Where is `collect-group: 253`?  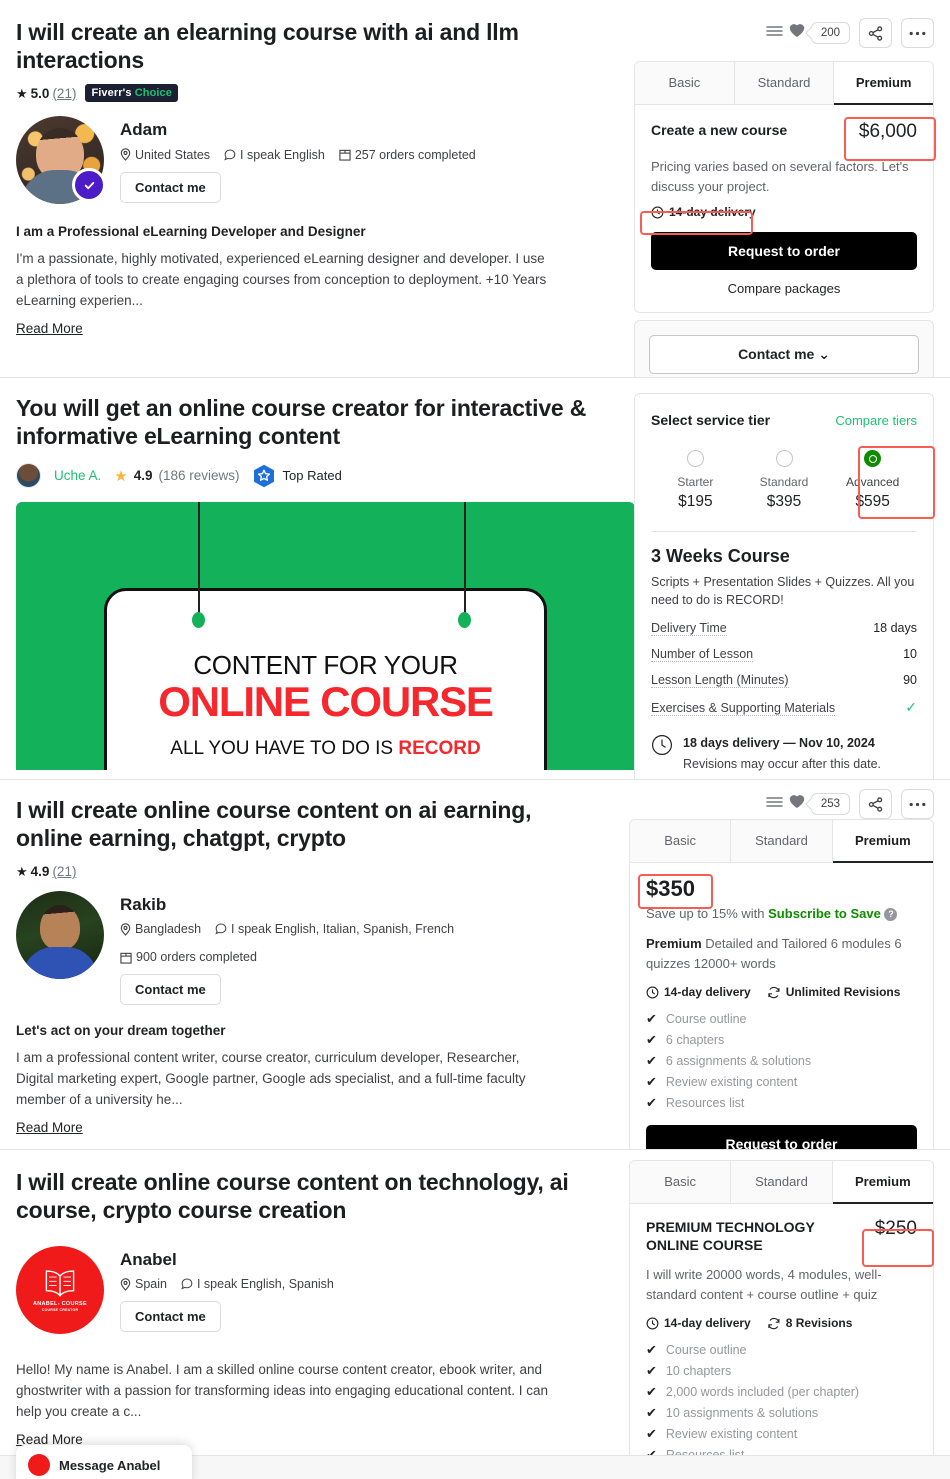
collect-group: 253 is located at coordinates (808, 804).